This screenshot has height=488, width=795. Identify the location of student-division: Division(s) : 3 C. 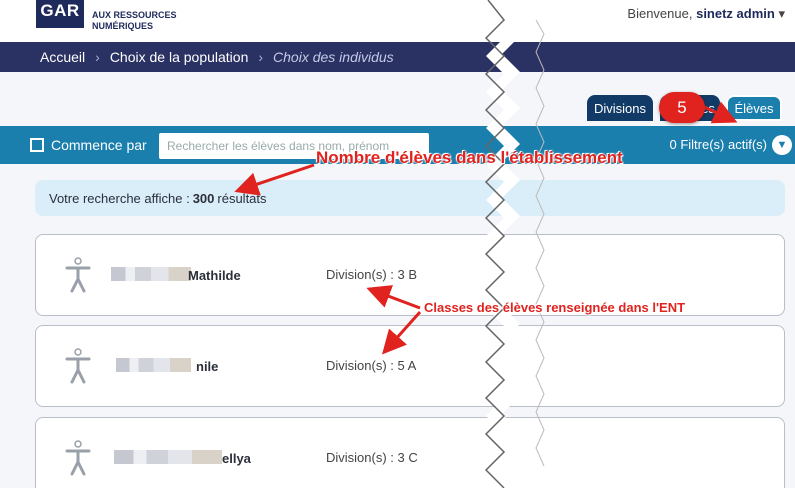
(372, 457).